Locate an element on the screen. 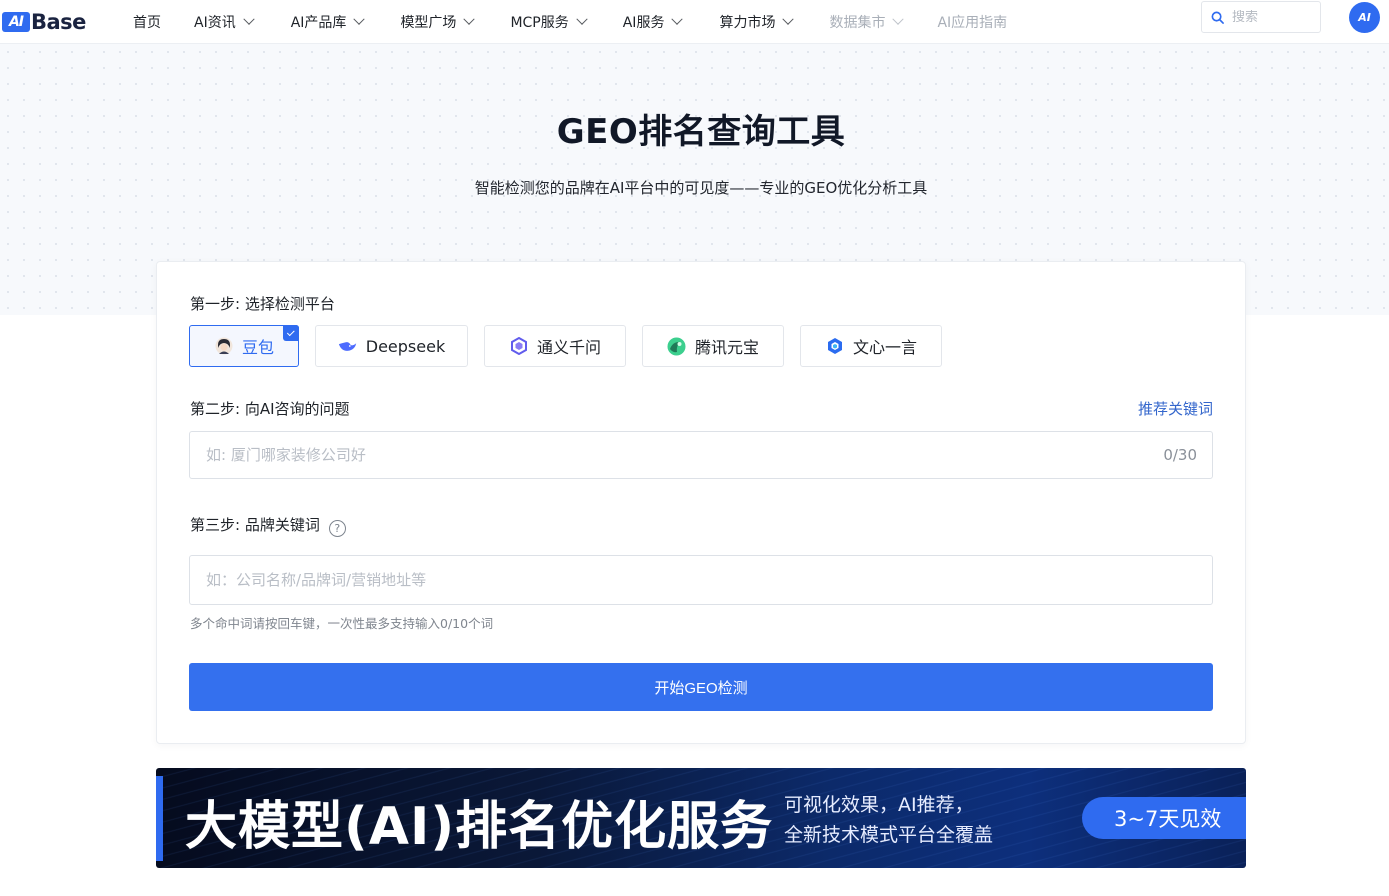 This screenshot has width=1389, height=896. platform-option-wenxin: 文心一言 is located at coordinates (871, 346).